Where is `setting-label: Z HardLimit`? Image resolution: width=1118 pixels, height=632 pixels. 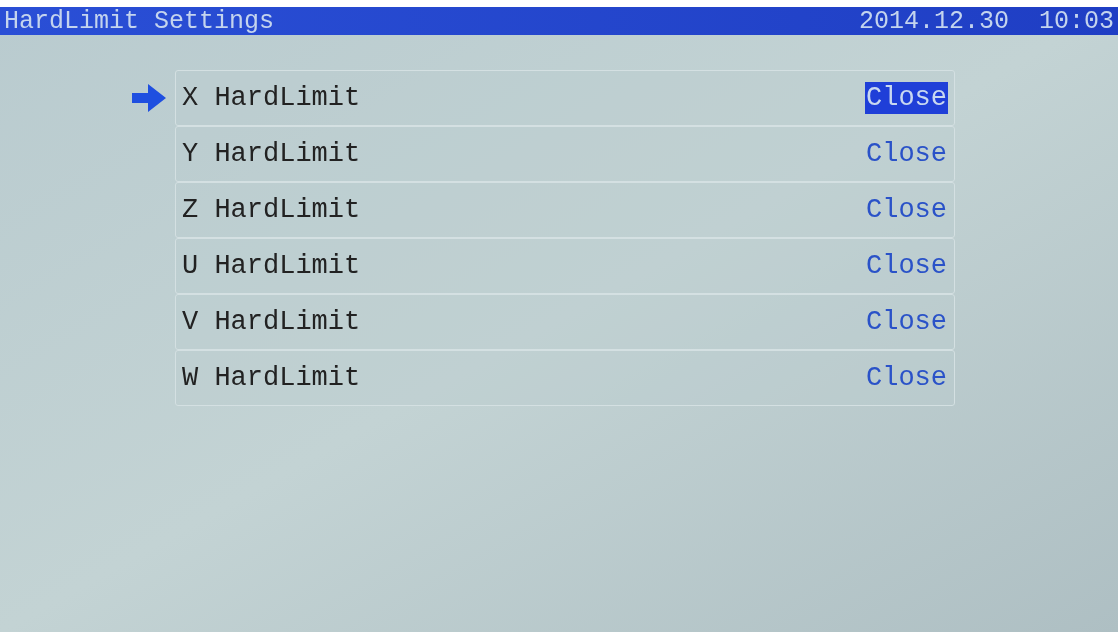 setting-label: Z HardLimit is located at coordinates (271, 210).